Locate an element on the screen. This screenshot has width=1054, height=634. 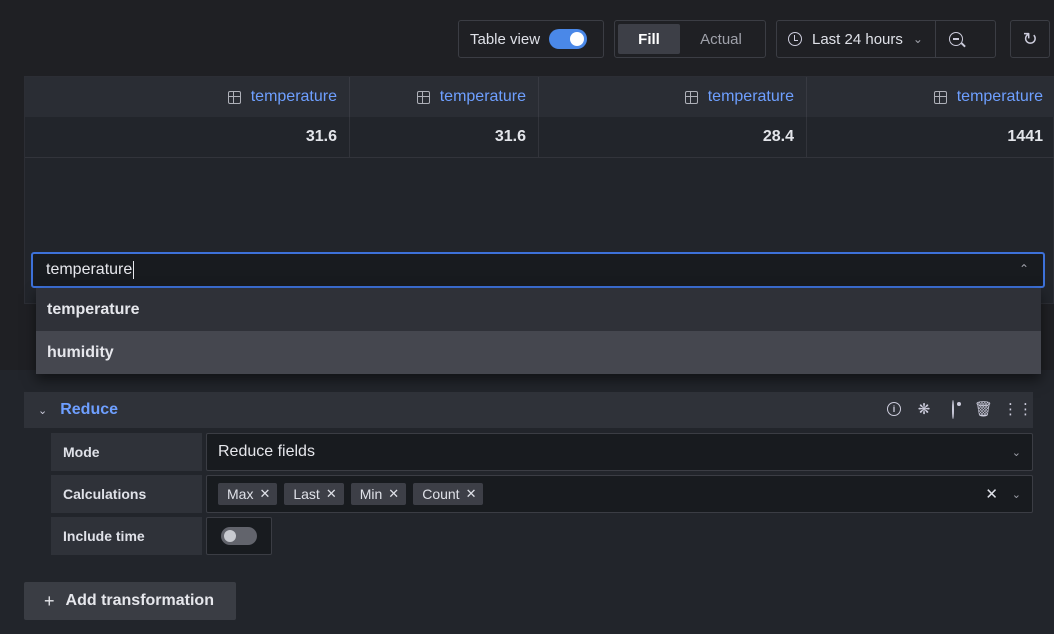
include-time-toggle is located at coordinates (239, 536).